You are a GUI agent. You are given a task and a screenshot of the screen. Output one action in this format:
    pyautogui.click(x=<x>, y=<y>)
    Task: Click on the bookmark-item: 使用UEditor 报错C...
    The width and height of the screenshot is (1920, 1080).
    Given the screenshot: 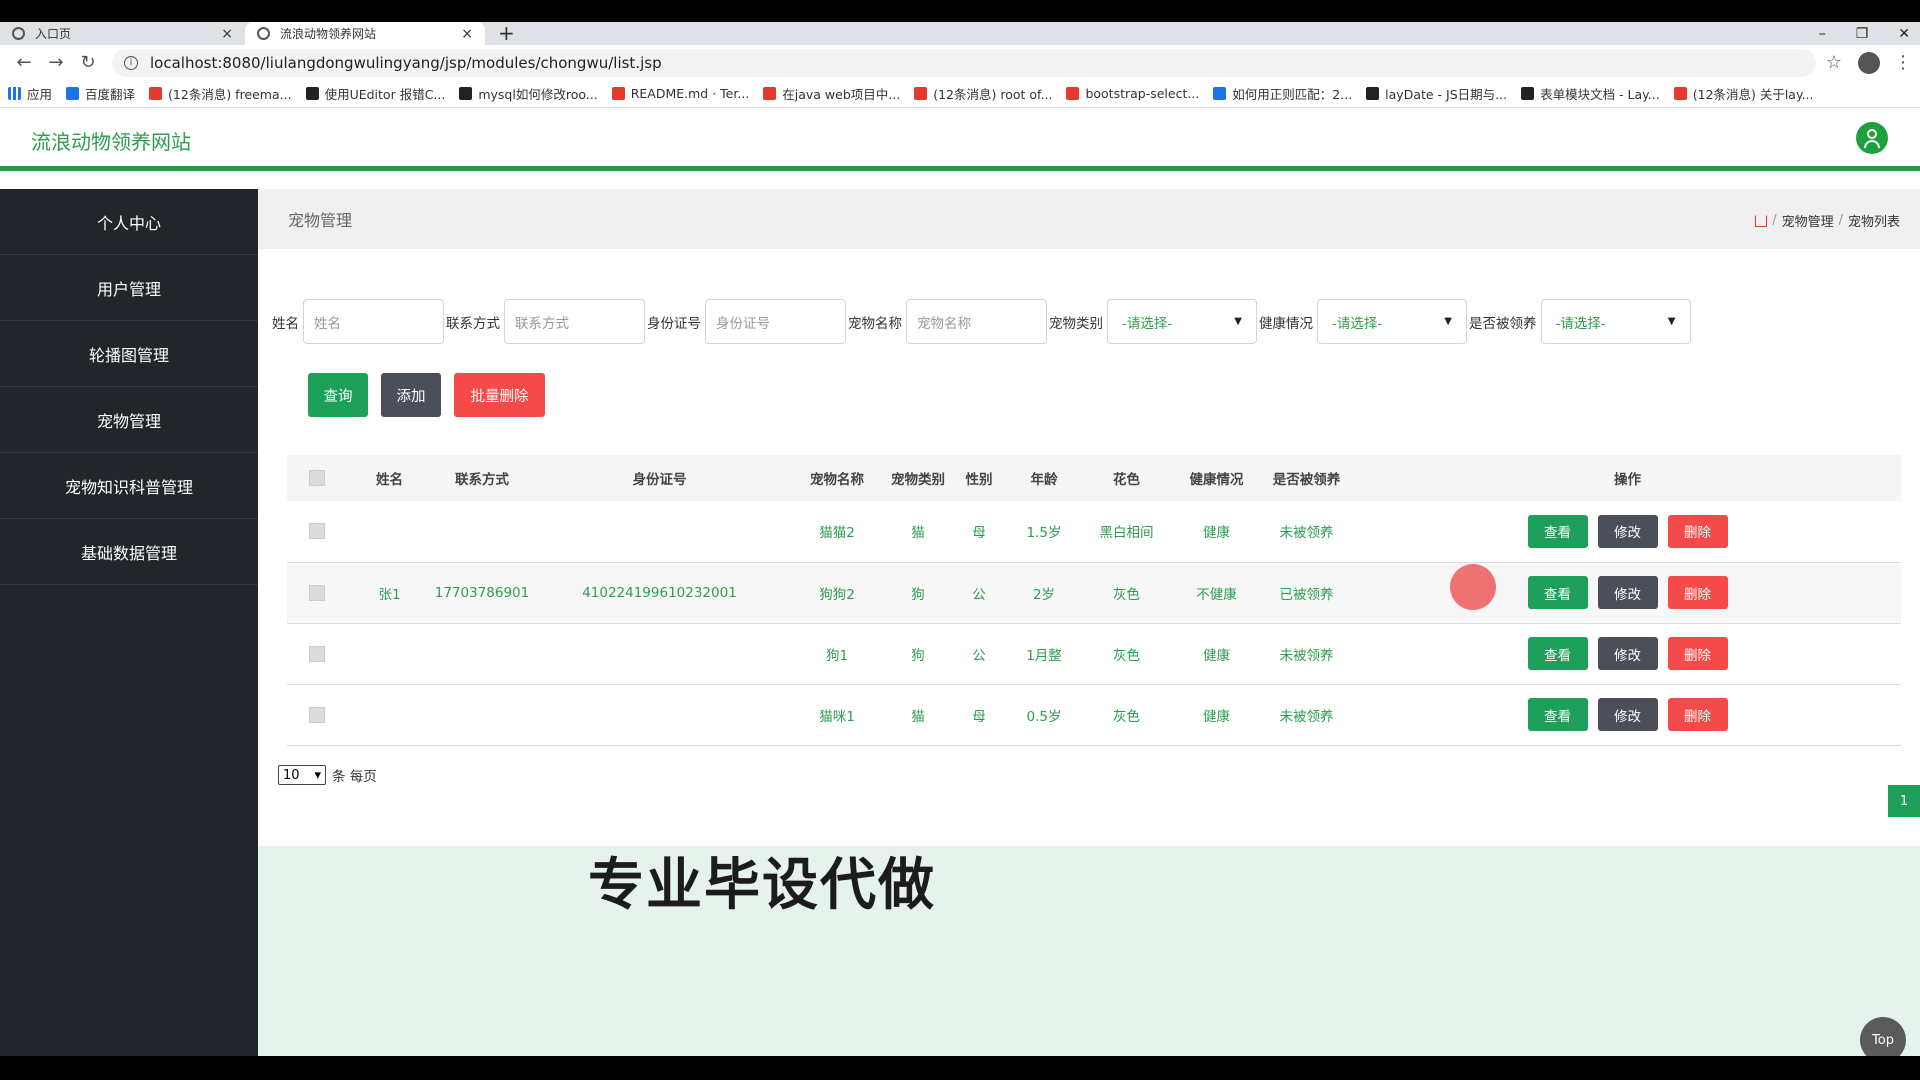 What is the action you would take?
    pyautogui.click(x=375, y=93)
    